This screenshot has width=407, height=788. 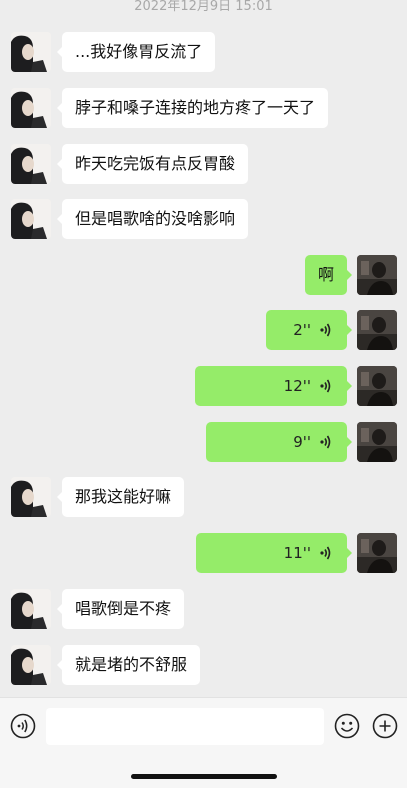 I want to click on message-row: ...我好像胃反流了, so click(x=203, y=53).